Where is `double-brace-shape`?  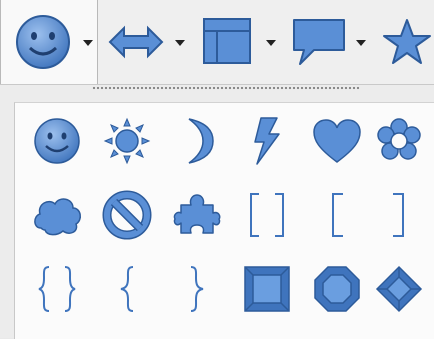
double-brace-shape is located at coordinates (57, 289).